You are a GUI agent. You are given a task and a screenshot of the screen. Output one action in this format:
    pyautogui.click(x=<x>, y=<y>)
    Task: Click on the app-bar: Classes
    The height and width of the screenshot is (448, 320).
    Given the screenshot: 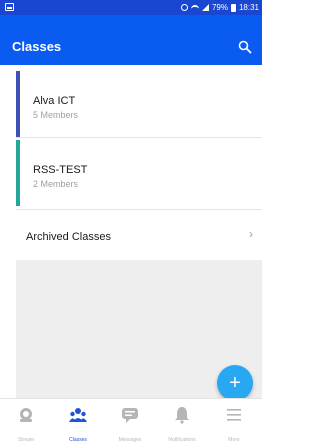 What is the action you would take?
    pyautogui.click(x=131, y=40)
    